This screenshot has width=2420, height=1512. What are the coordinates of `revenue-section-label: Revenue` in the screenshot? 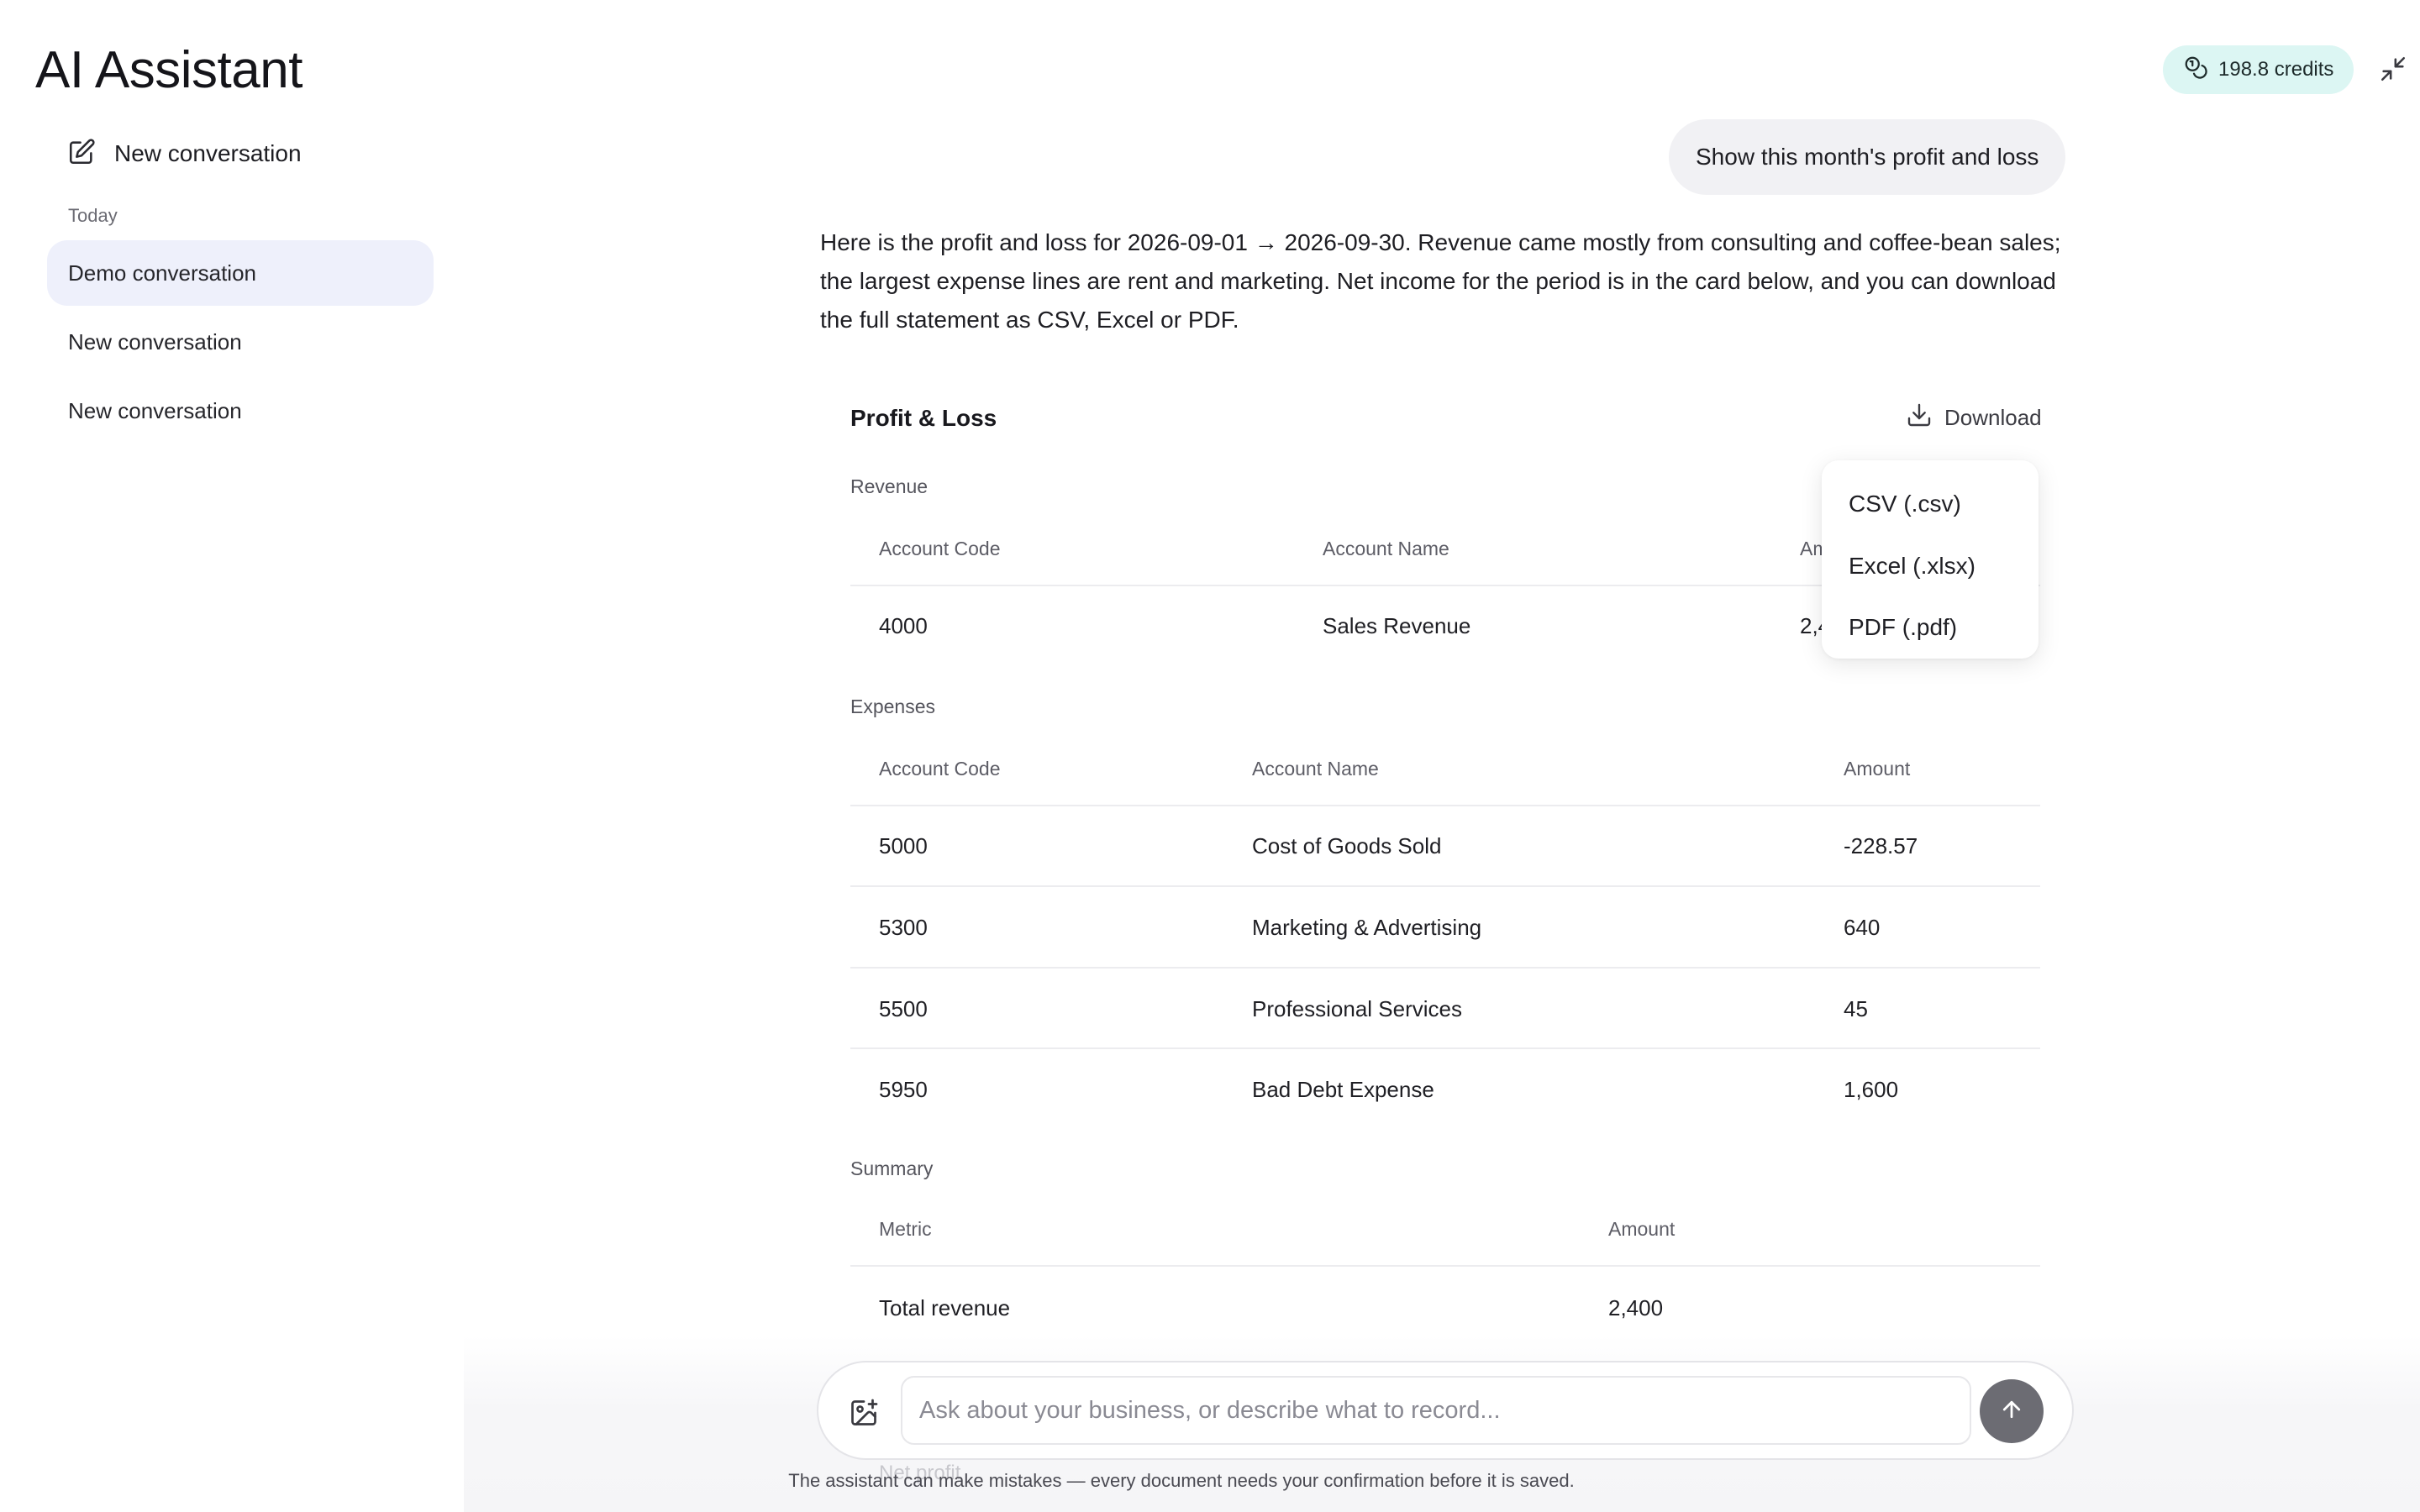 It's located at (890, 486).